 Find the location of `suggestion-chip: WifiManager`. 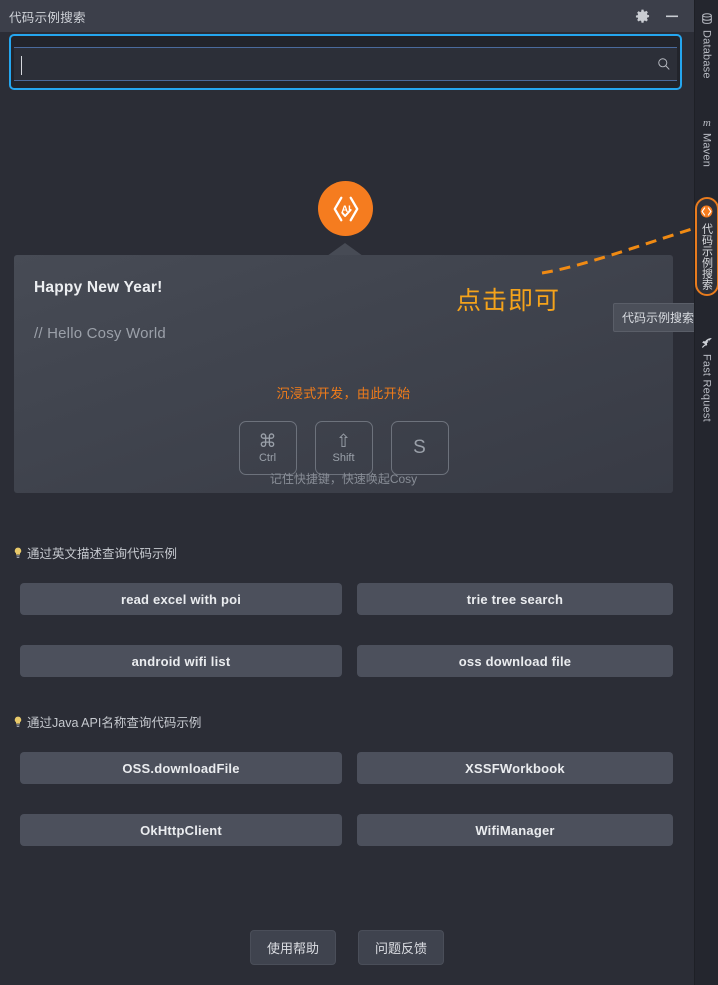

suggestion-chip: WifiManager is located at coordinates (515, 830).